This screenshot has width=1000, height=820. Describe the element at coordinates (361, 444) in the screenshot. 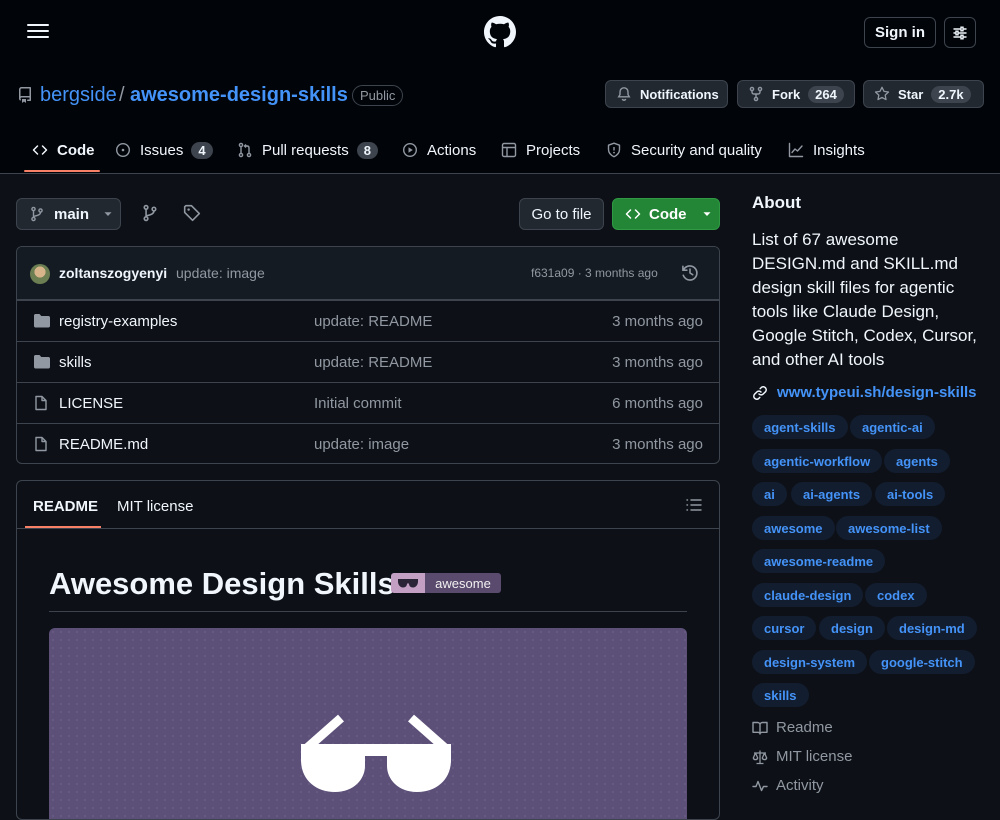

I see `file-commit-message: update: image` at that location.